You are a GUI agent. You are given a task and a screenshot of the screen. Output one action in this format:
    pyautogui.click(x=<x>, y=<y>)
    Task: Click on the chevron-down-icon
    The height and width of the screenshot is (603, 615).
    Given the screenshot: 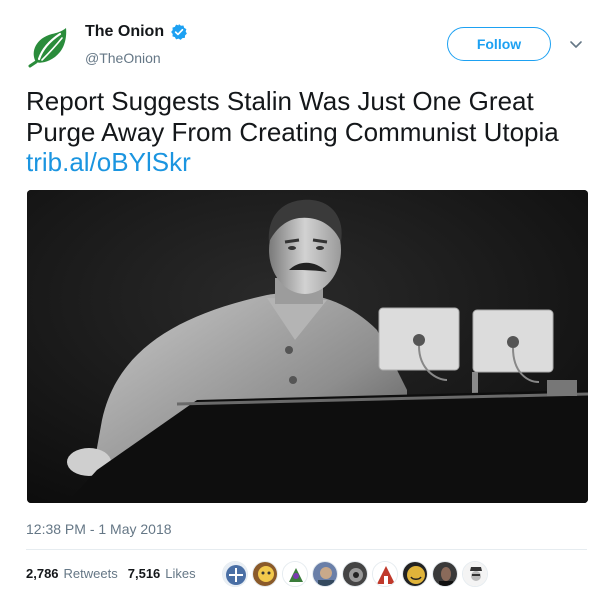 What is the action you would take?
    pyautogui.click(x=576, y=44)
    